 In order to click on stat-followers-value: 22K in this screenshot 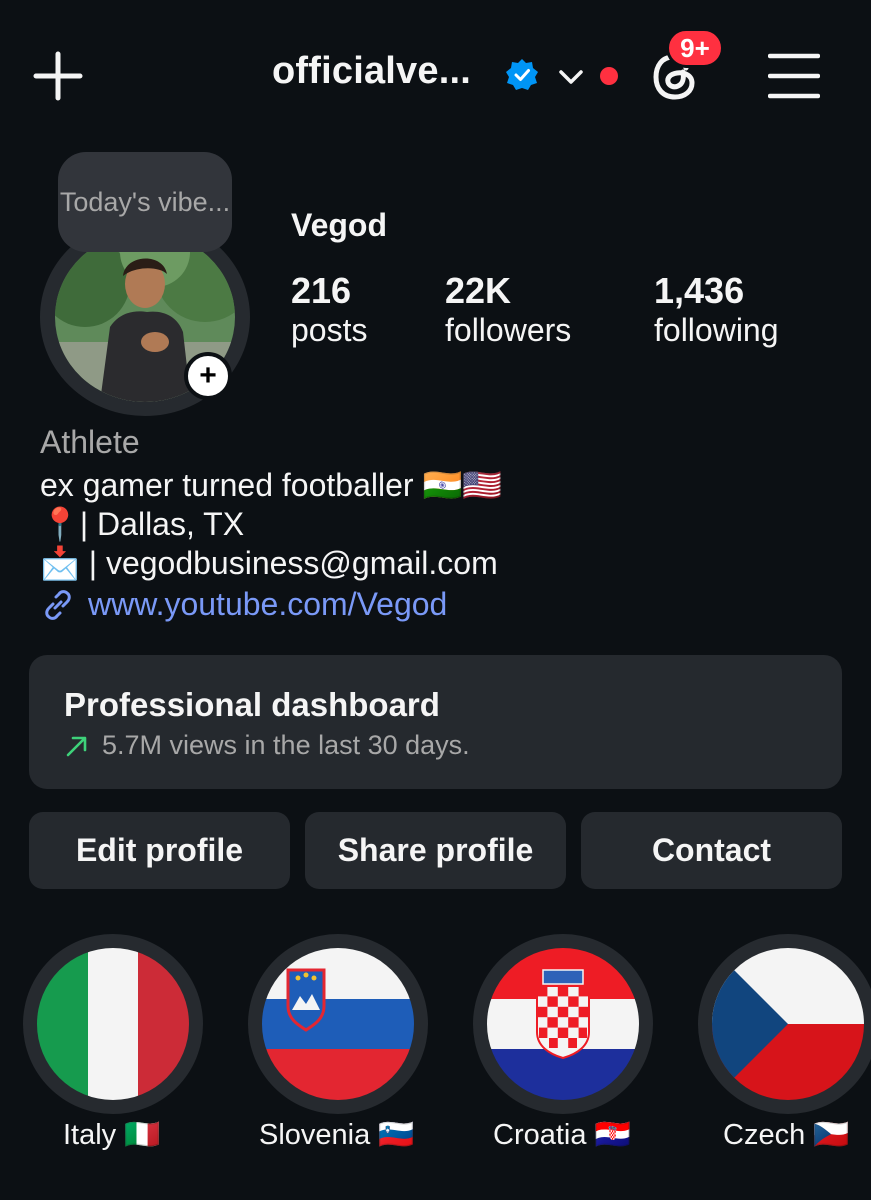, I will do `click(478, 290)`.